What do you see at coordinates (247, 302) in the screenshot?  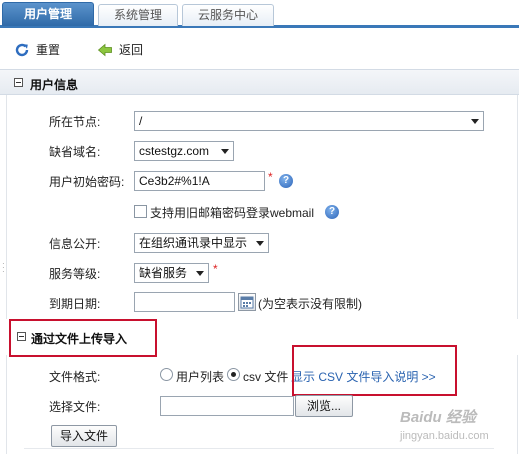 I see `calendar-icon` at bounding box center [247, 302].